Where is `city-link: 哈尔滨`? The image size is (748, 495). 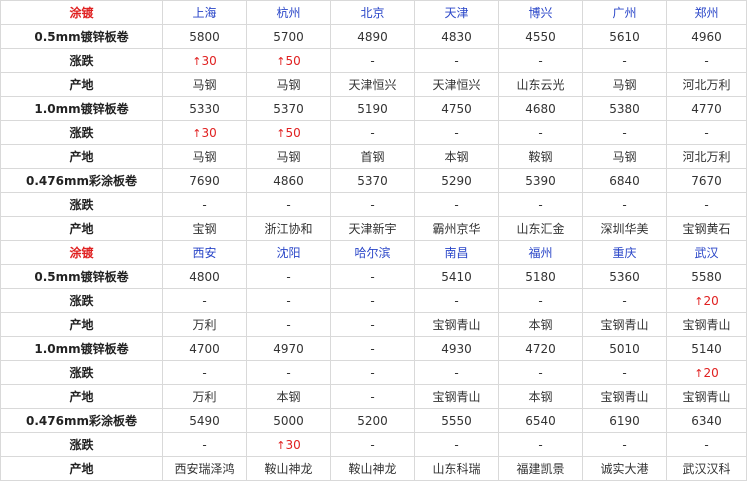 city-link: 哈尔滨 is located at coordinates (372, 252).